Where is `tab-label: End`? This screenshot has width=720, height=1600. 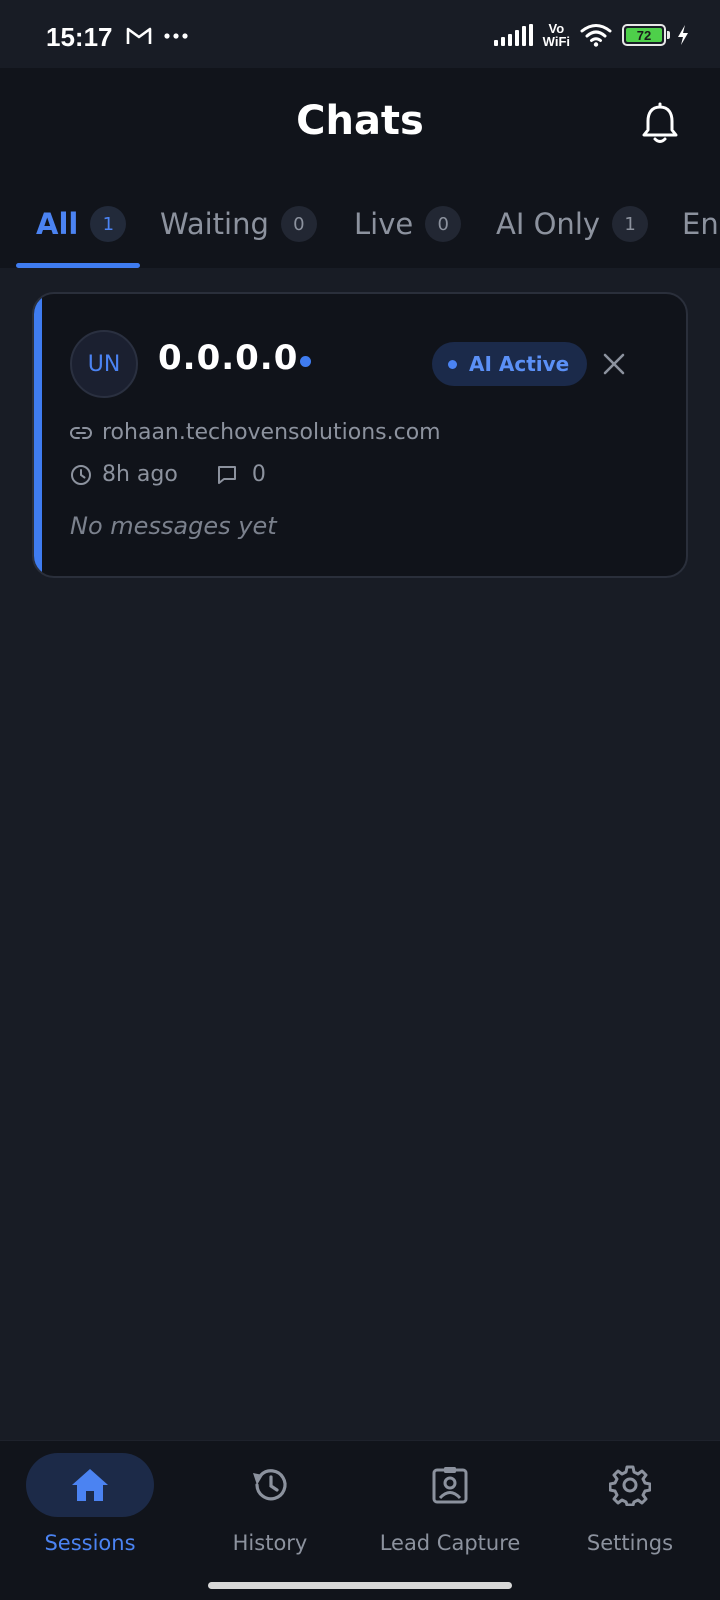 tab-label: End is located at coordinates (701, 224).